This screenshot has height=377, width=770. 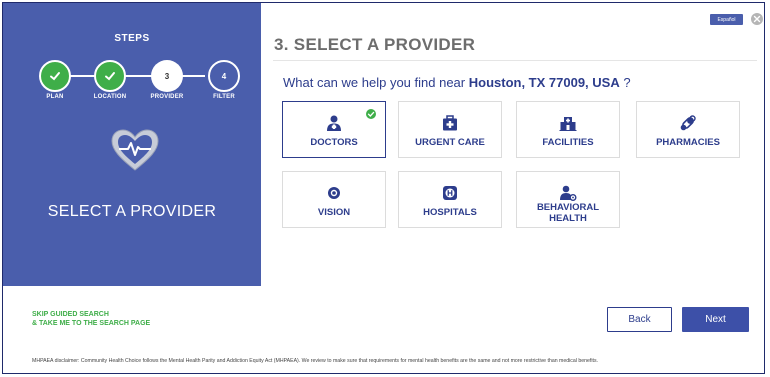 What do you see at coordinates (450, 123) in the screenshot?
I see `first-aid-kit-icon` at bounding box center [450, 123].